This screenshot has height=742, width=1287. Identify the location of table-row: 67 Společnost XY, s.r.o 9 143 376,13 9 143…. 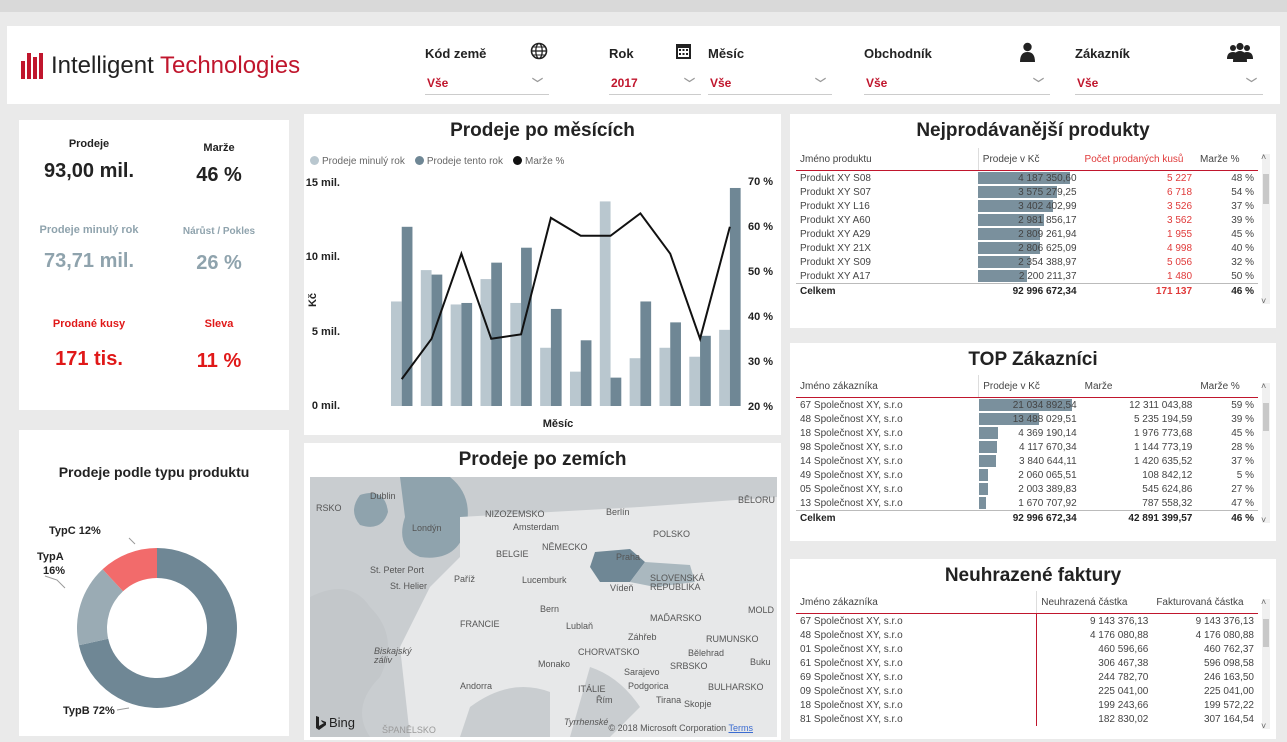
(1027, 620).